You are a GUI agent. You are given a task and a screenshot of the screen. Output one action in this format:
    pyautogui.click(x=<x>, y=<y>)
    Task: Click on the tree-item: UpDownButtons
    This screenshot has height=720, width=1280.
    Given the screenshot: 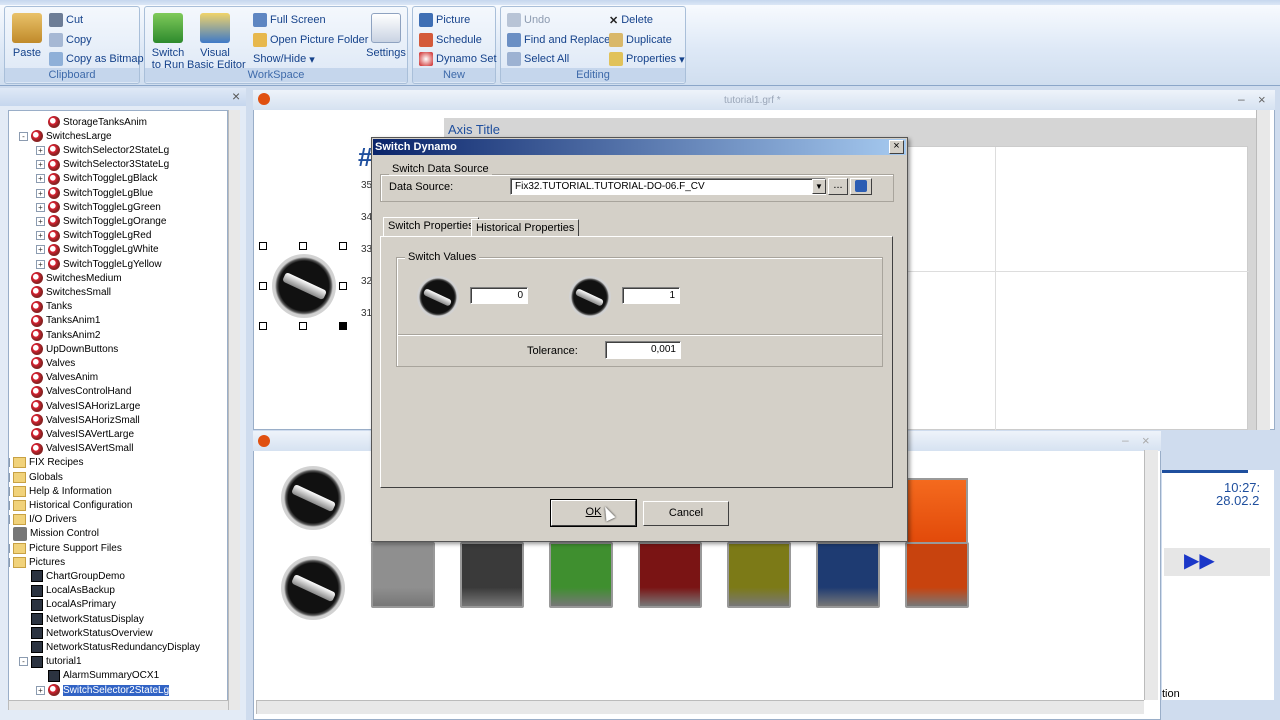 What is the action you would take?
    pyautogui.click(x=68, y=349)
    